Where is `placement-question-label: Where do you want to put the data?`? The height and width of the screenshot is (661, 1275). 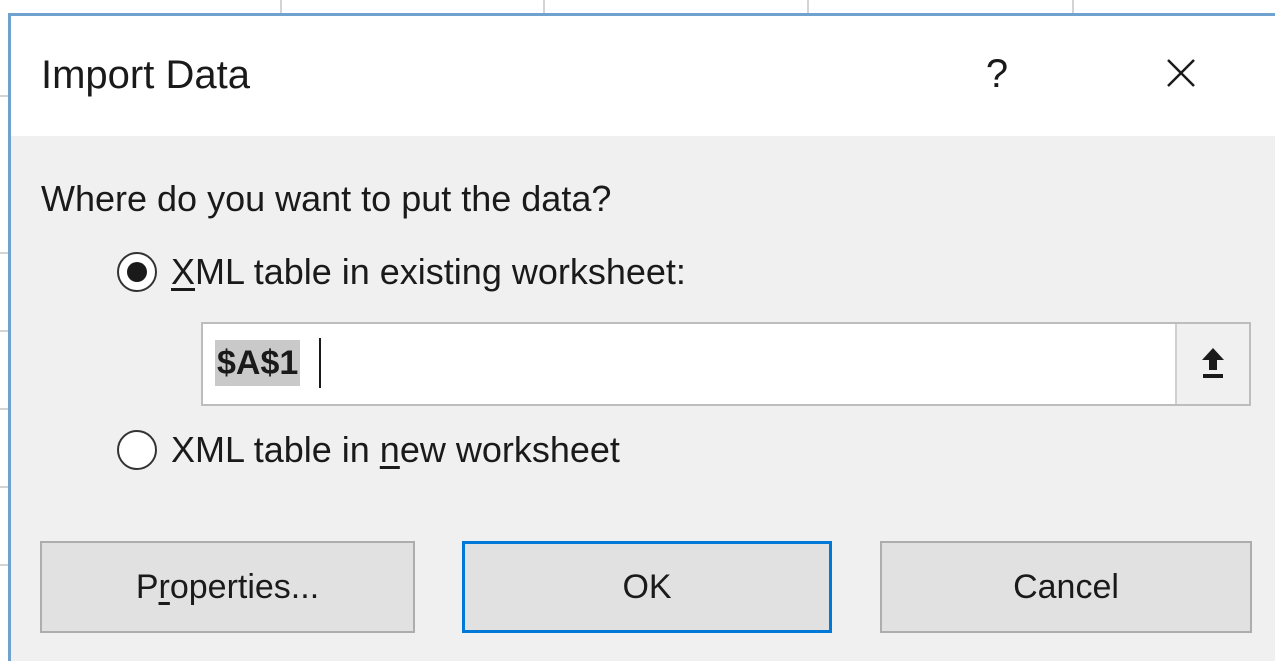 placement-question-label: Where do you want to put the data? is located at coordinates (326, 198).